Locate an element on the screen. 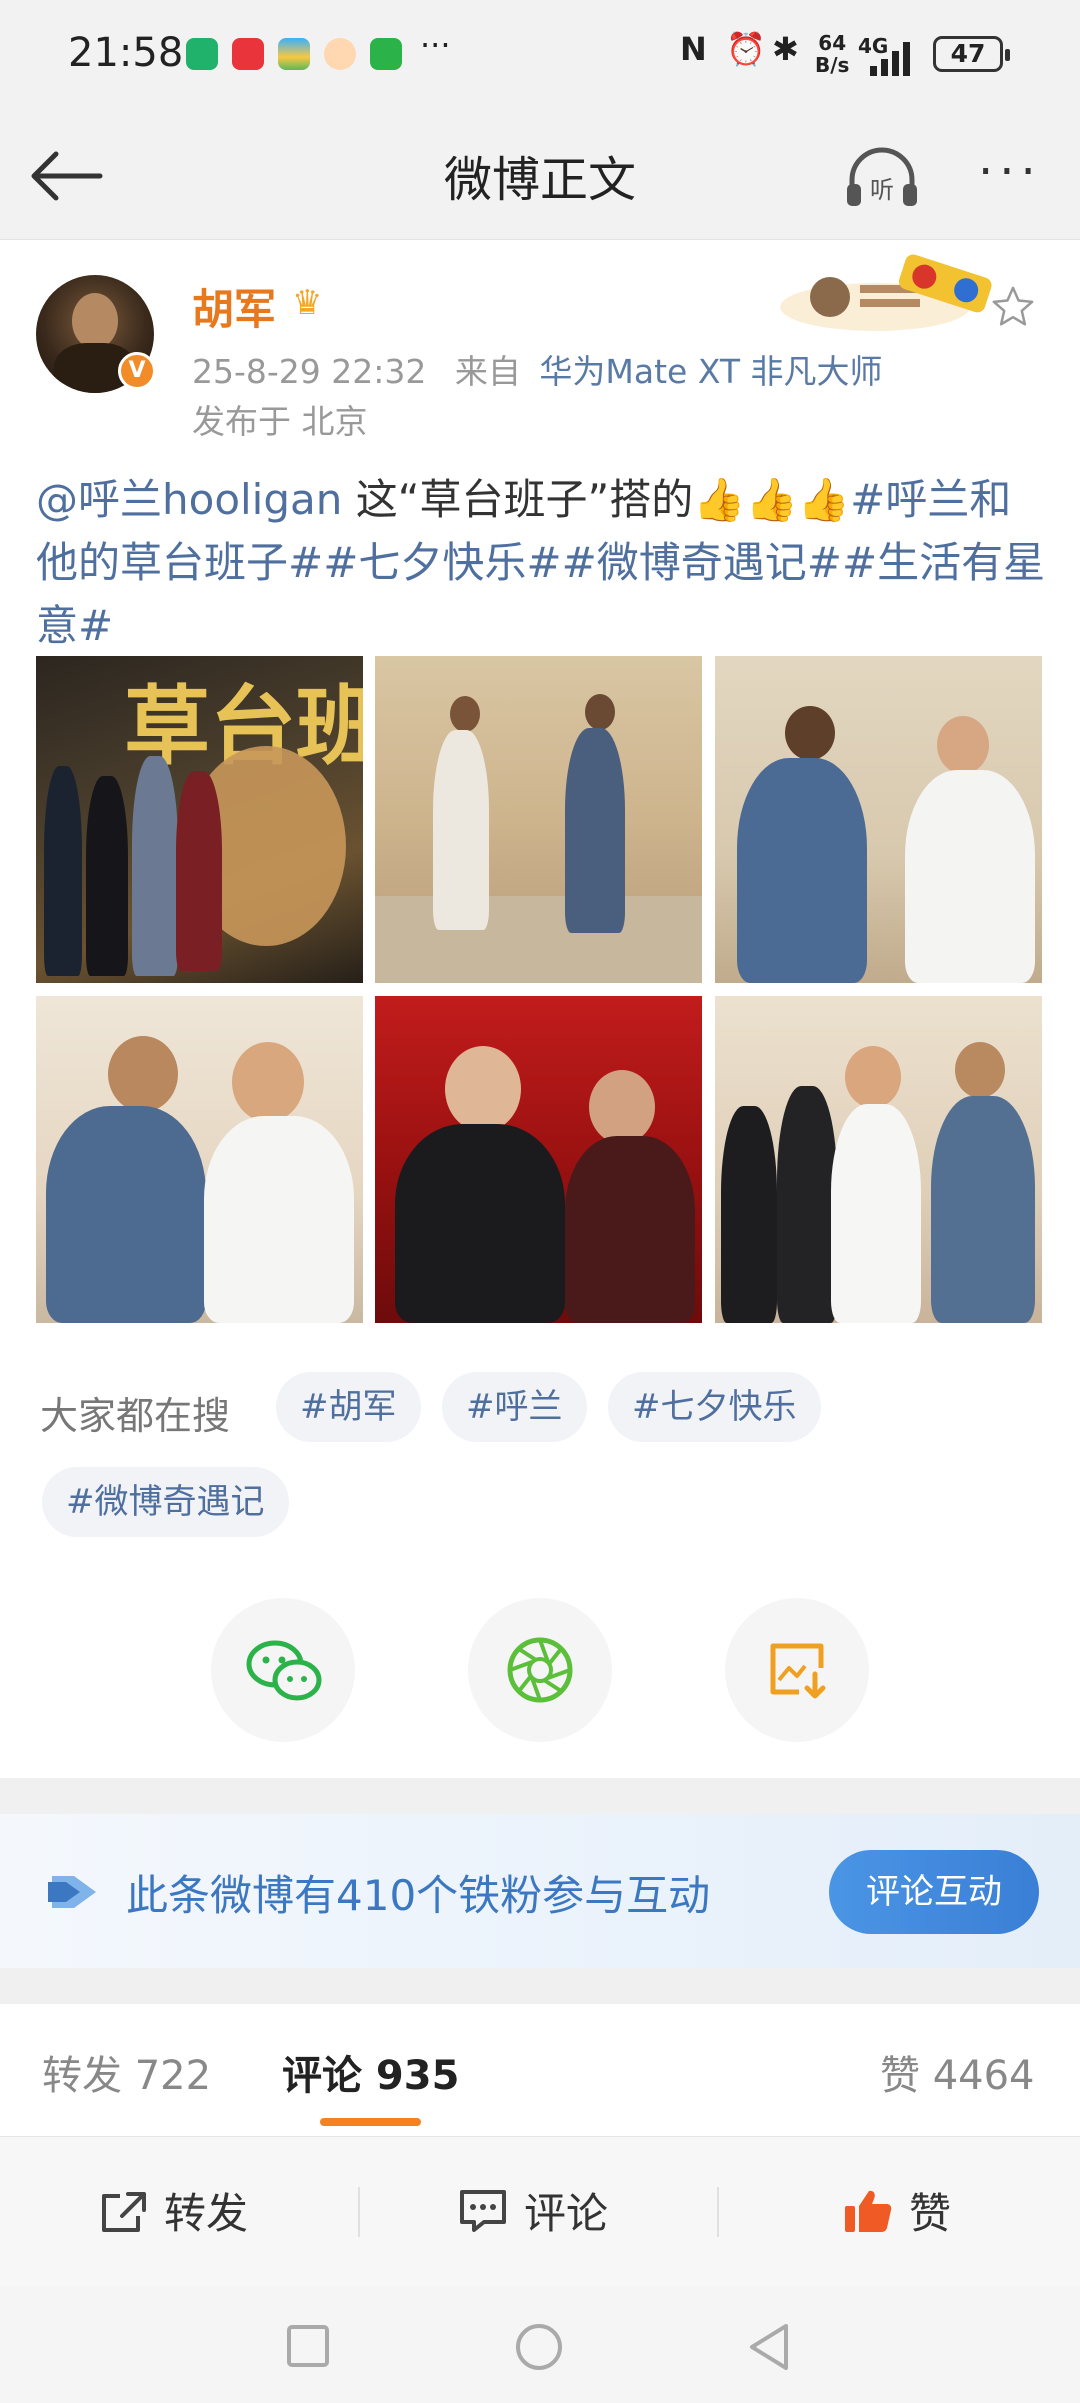 Image resolution: width=1080 pixels, height=2403 pixels. signal-icon is located at coordinates (890, 59).